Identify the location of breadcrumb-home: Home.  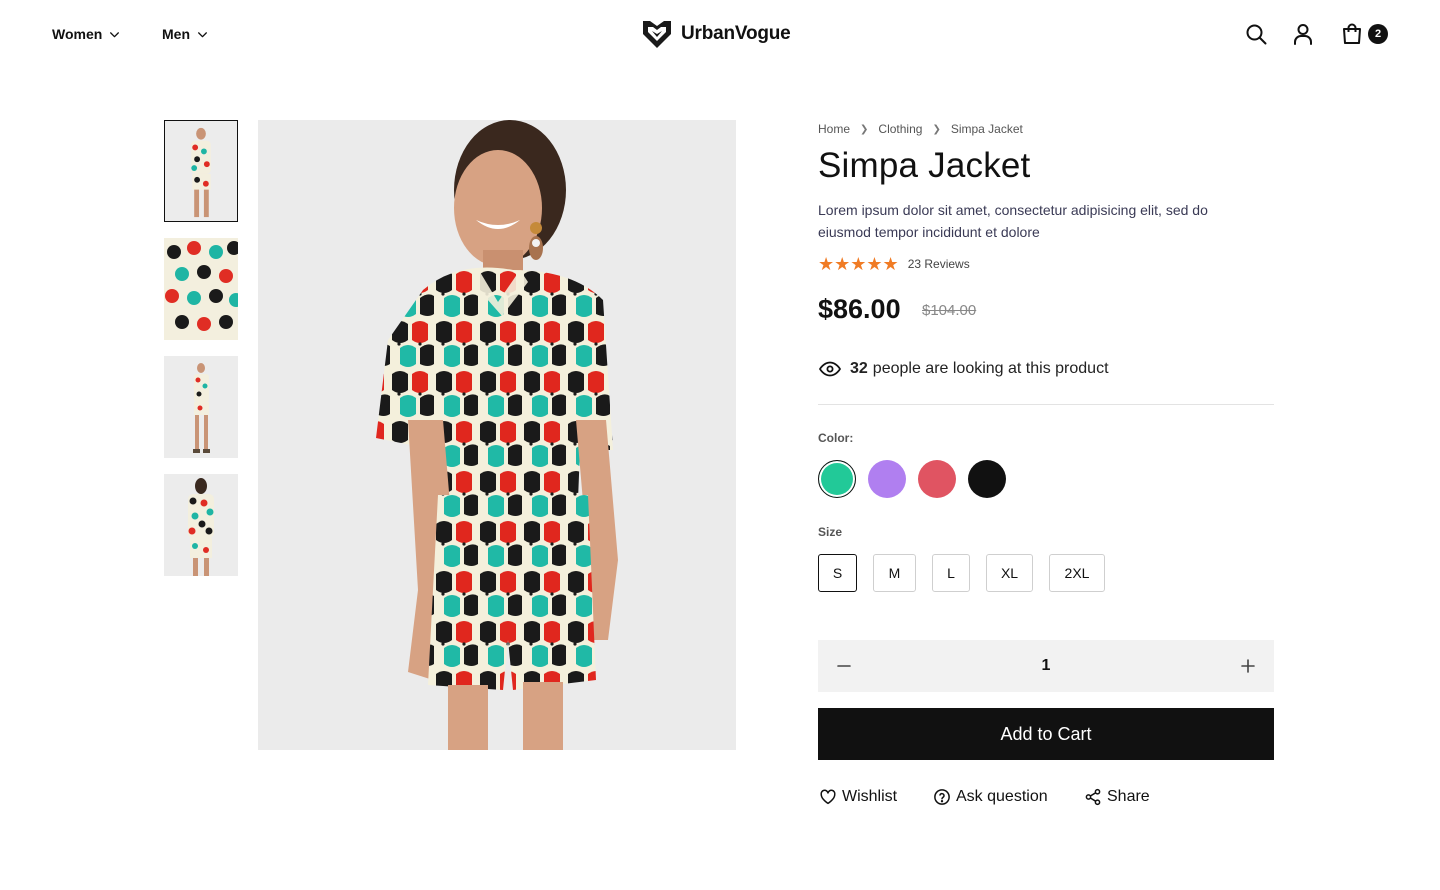
(834, 129).